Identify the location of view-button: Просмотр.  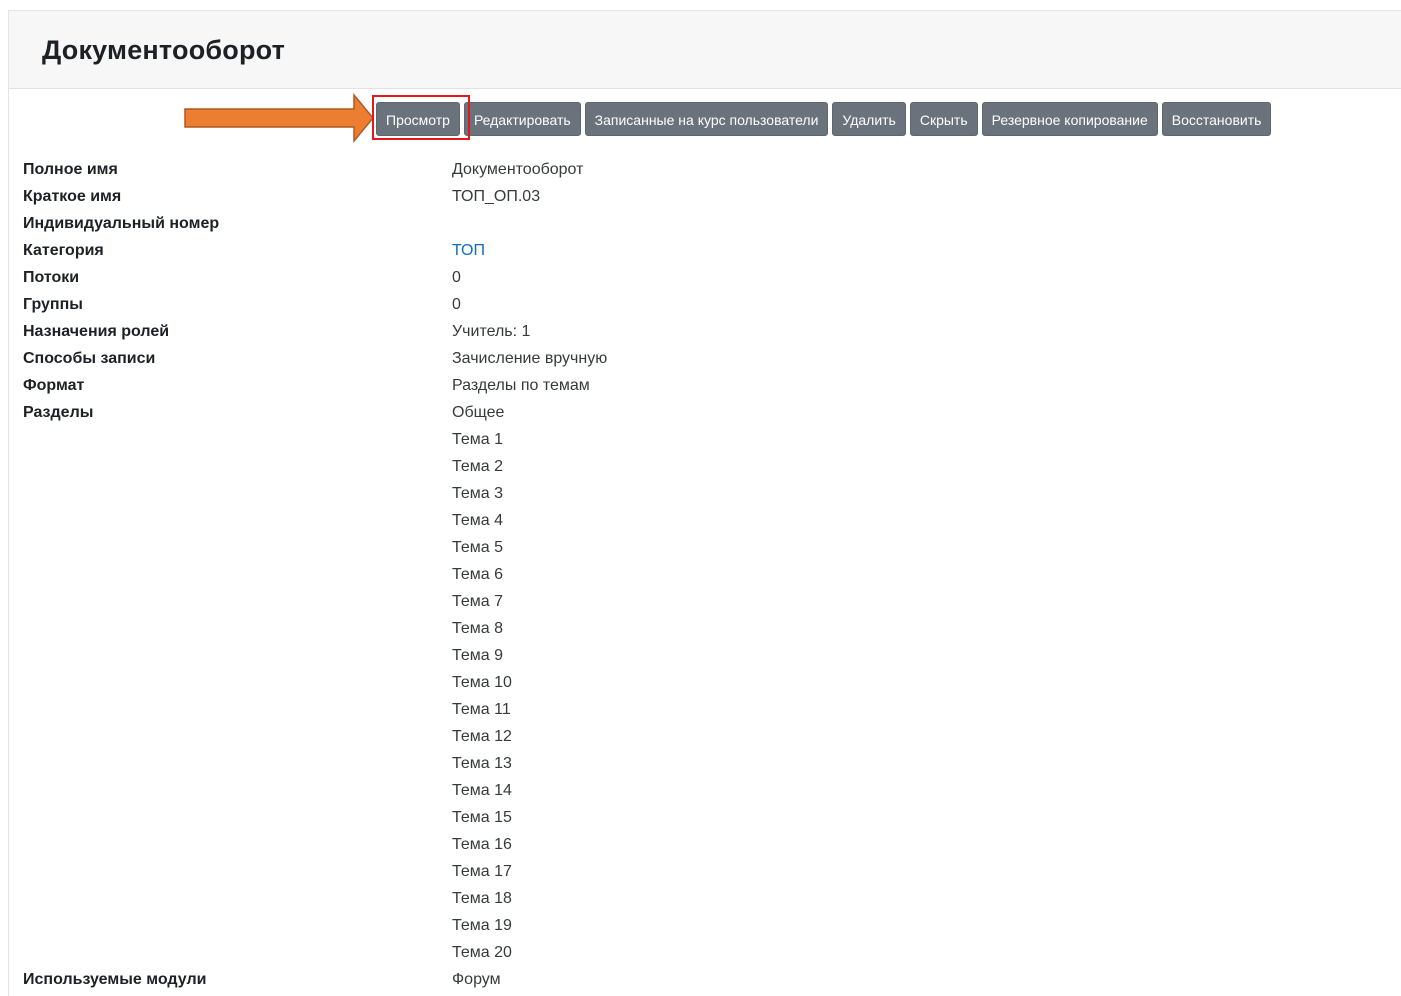
(418, 119).